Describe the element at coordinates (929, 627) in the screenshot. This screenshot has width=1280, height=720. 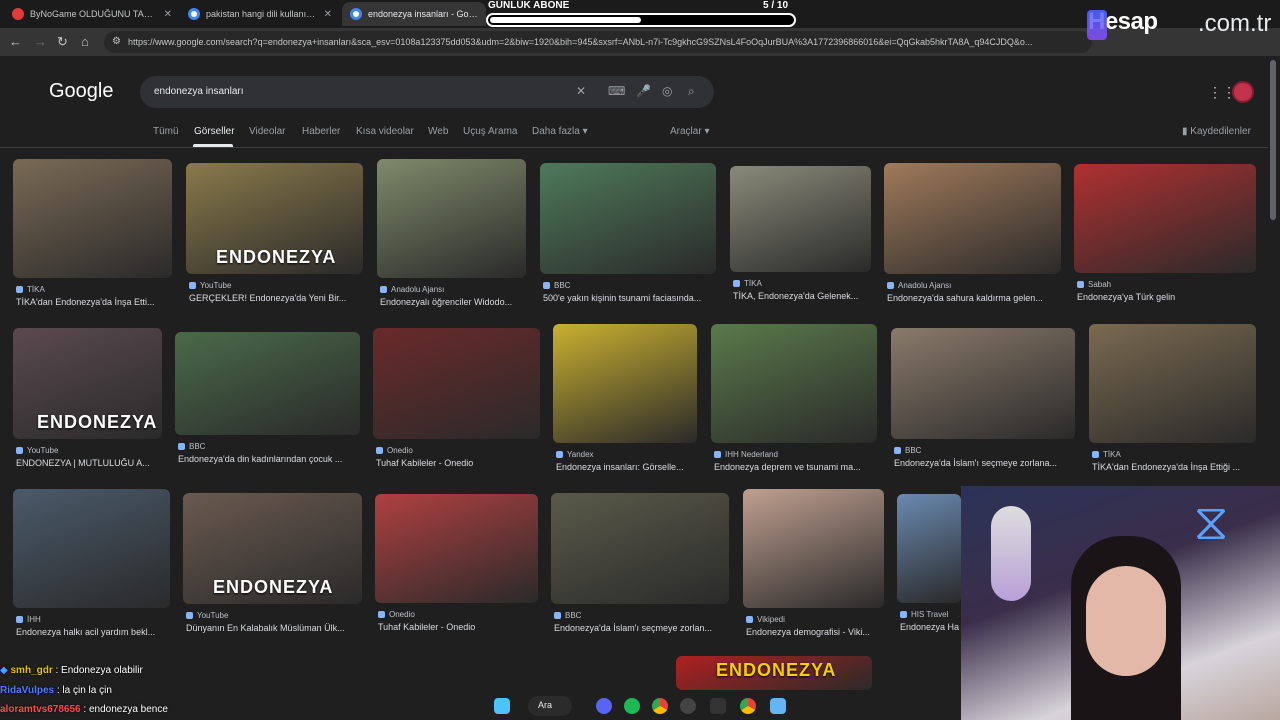
I see `result-caption: Endonezya Ha` at that location.